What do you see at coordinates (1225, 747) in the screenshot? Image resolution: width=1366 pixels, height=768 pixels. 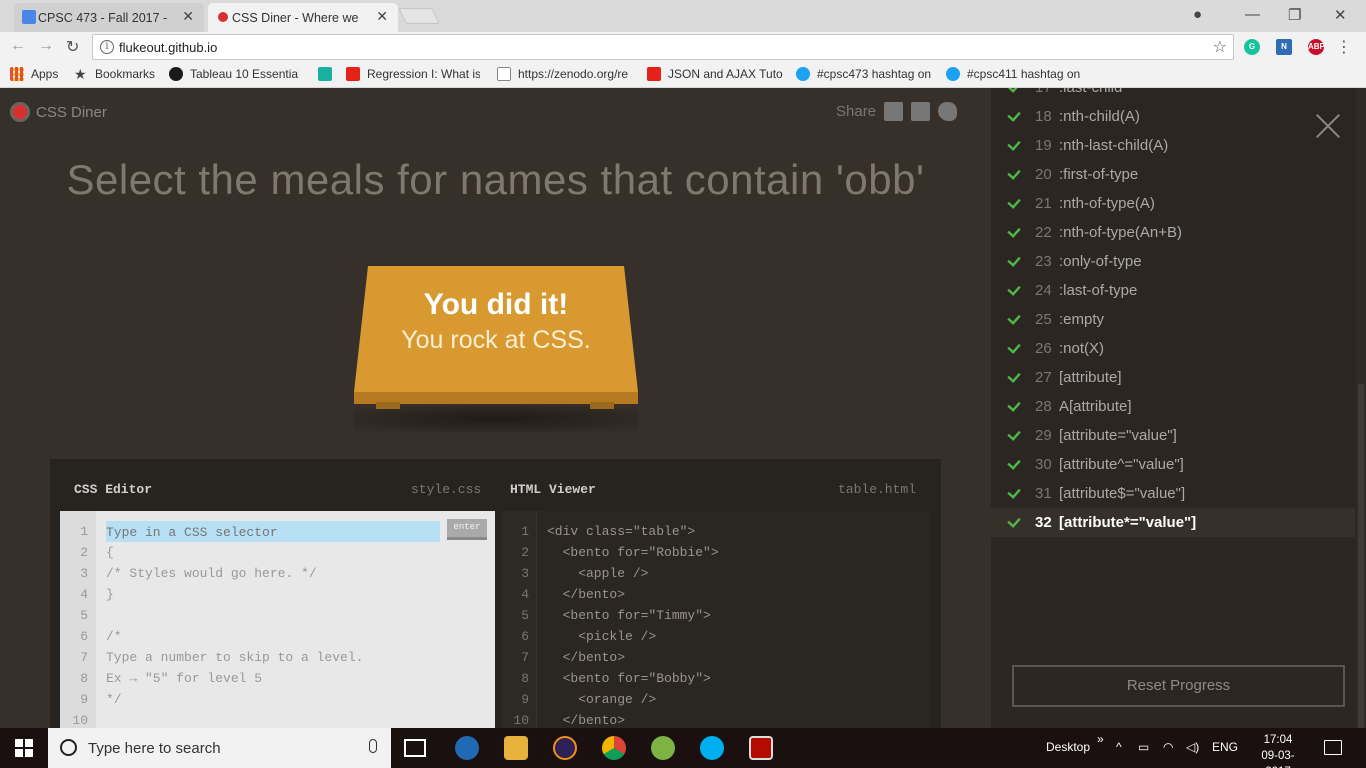 I see `language-indicator: ENG` at bounding box center [1225, 747].